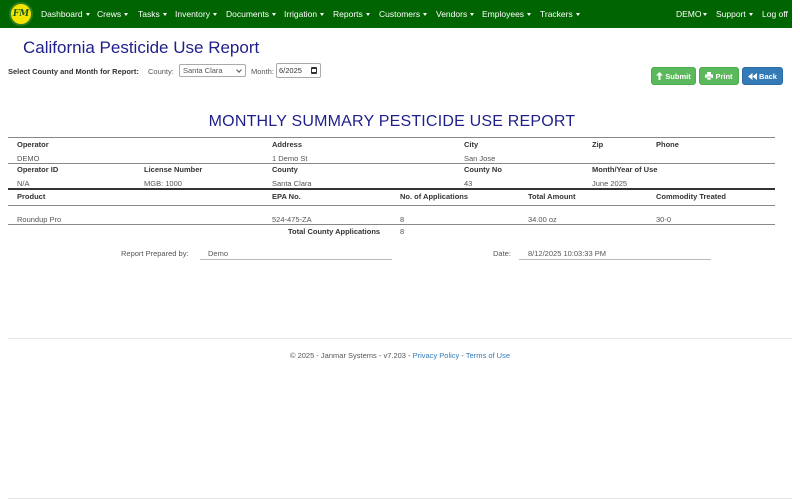 The height and width of the screenshot is (500, 800). I want to click on value-address: 1 Demo St, so click(290, 158).